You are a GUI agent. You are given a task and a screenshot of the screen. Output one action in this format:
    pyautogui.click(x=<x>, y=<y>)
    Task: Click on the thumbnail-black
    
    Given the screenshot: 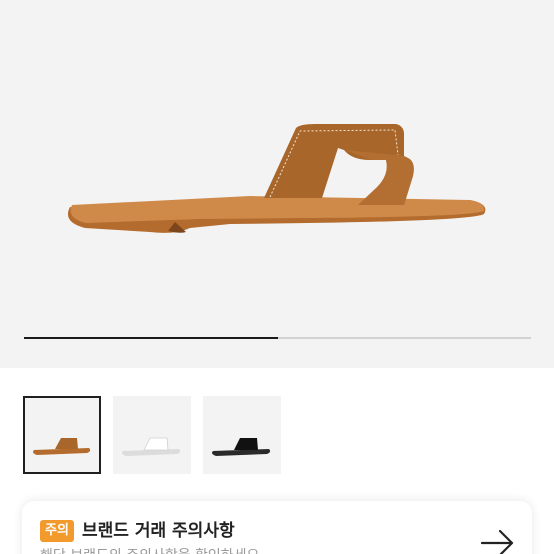 What is the action you would take?
    pyautogui.click(x=242, y=435)
    